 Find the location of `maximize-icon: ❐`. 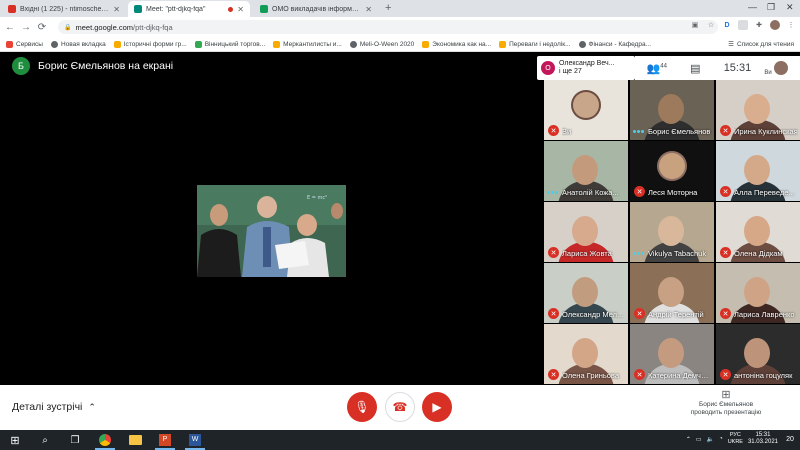

maximize-icon: ❐ is located at coordinates (771, 7).